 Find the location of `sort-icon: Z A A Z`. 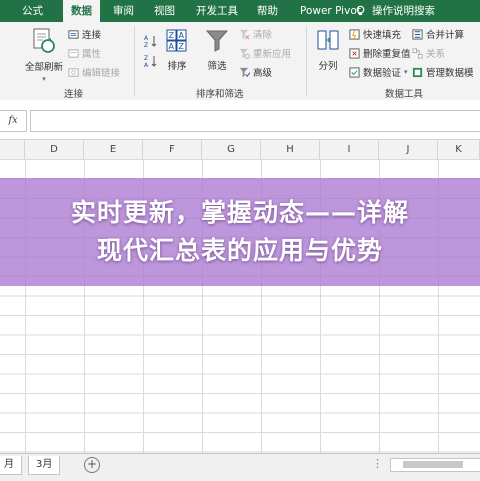

sort-icon: Z A A Z is located at coordinates (176, 40).